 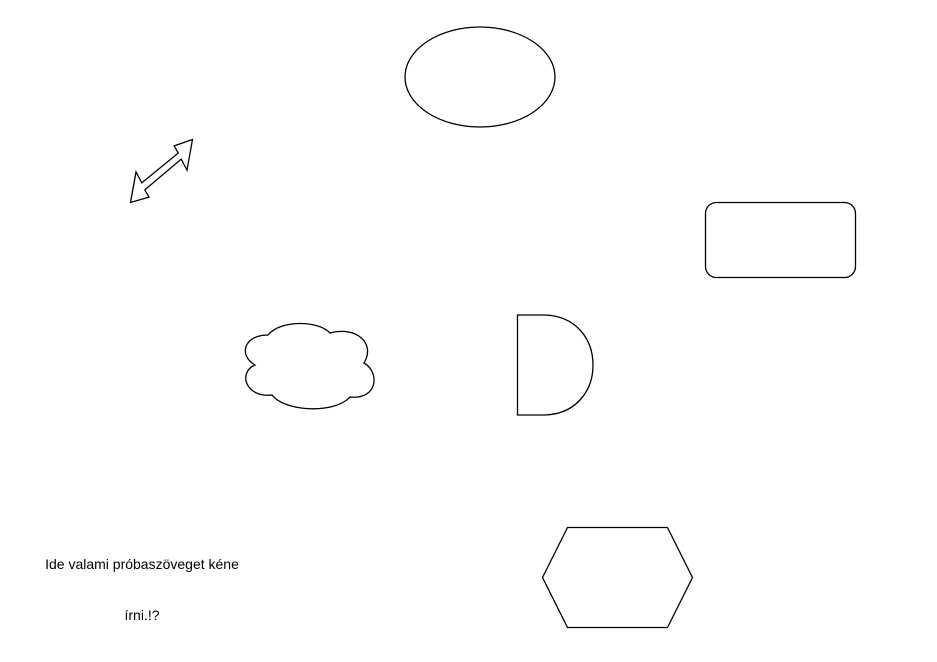 I want to click on text-label: Ide valami próbaszöveget kéne írni.!?, so click(x=142, y=581).